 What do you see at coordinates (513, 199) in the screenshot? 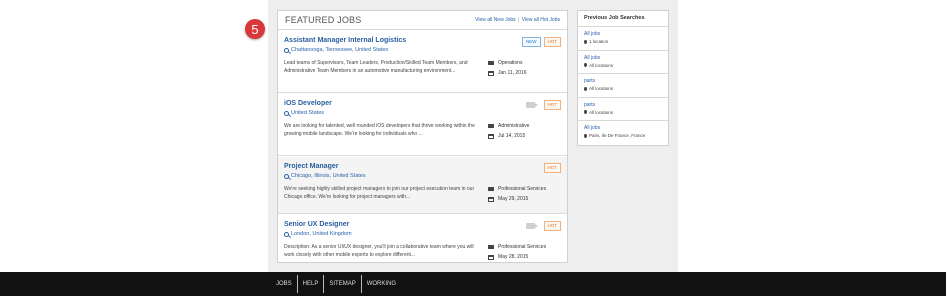
I see `job-date: May 29, 2015` at bounding box center [513, 199].